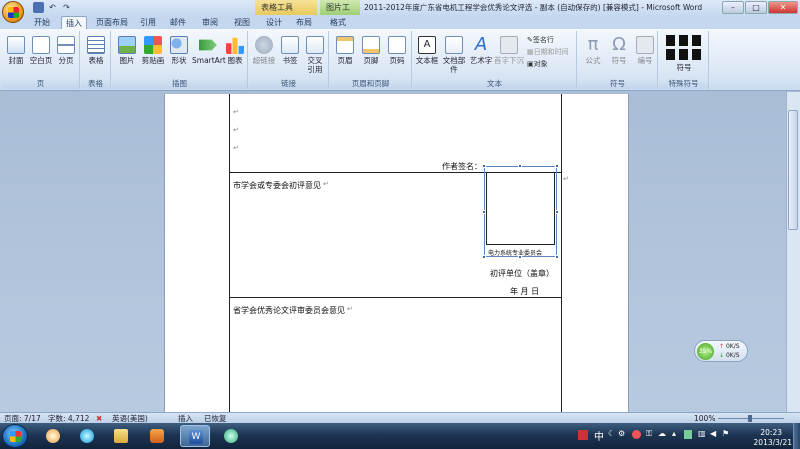 The height and width of the screenshot is (449, 800). What do you see at coordinates (593, 51) in the screenshot?
I see `equation-button: π 公式` at bounding box center [593, 51].